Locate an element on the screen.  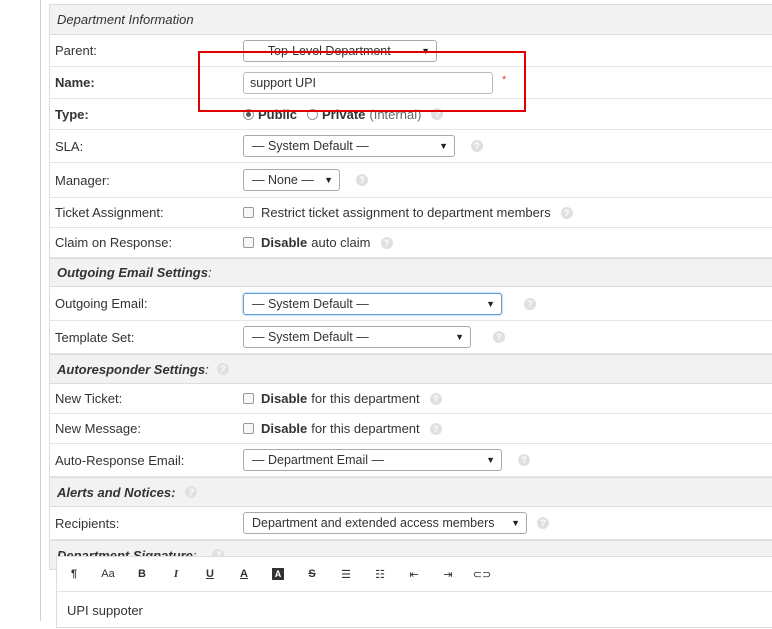
manager-select: — None — ▼ is located at coordinates (291, 180).